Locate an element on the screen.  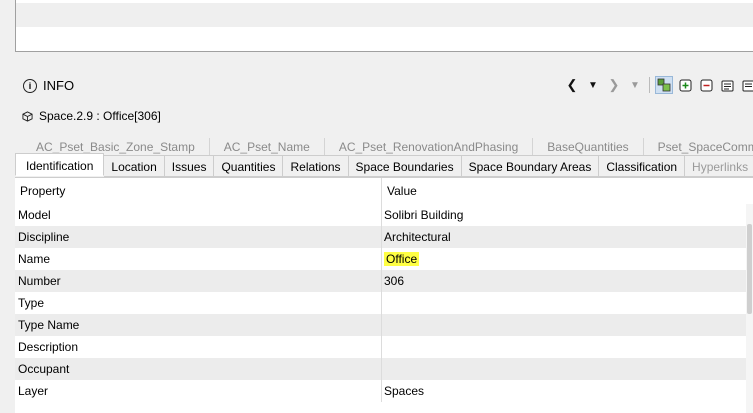
info-header: i INFO is located at coordinates (48, 85).